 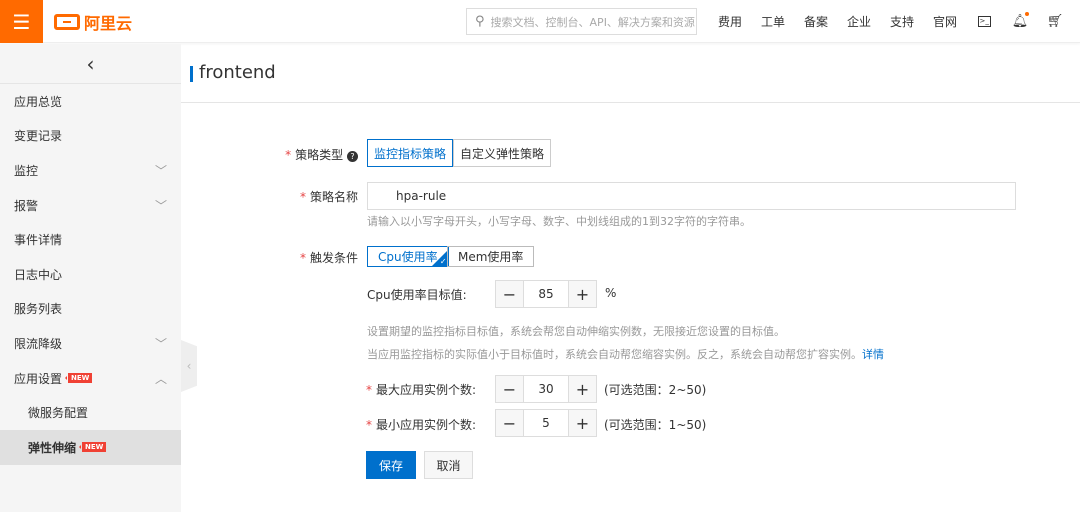 What do you see at coordinates (160, 378) in the screenshot?
I see `chevron-up-icon: ︿` at bounding box center [160, 378].